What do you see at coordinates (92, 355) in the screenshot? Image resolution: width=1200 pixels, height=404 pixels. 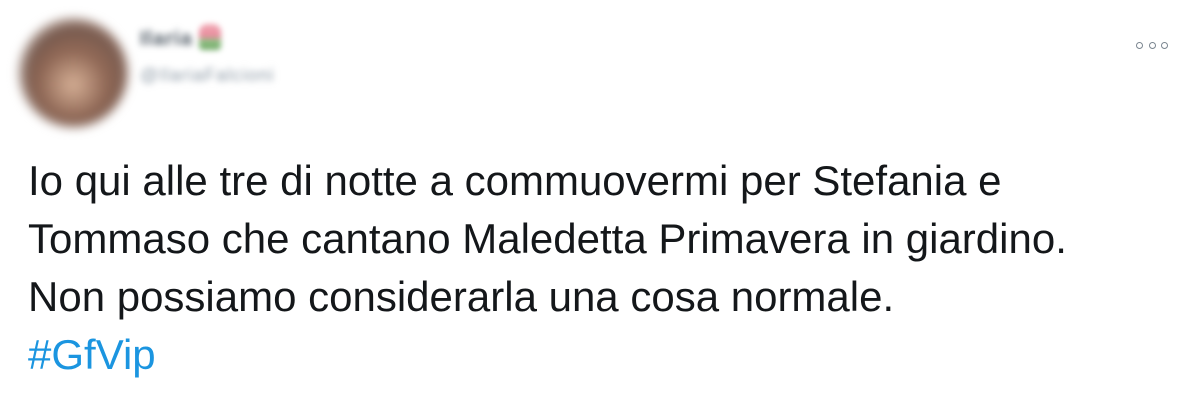 I see `hashtag-link: #GfVip` at bounding box center [92, 355].